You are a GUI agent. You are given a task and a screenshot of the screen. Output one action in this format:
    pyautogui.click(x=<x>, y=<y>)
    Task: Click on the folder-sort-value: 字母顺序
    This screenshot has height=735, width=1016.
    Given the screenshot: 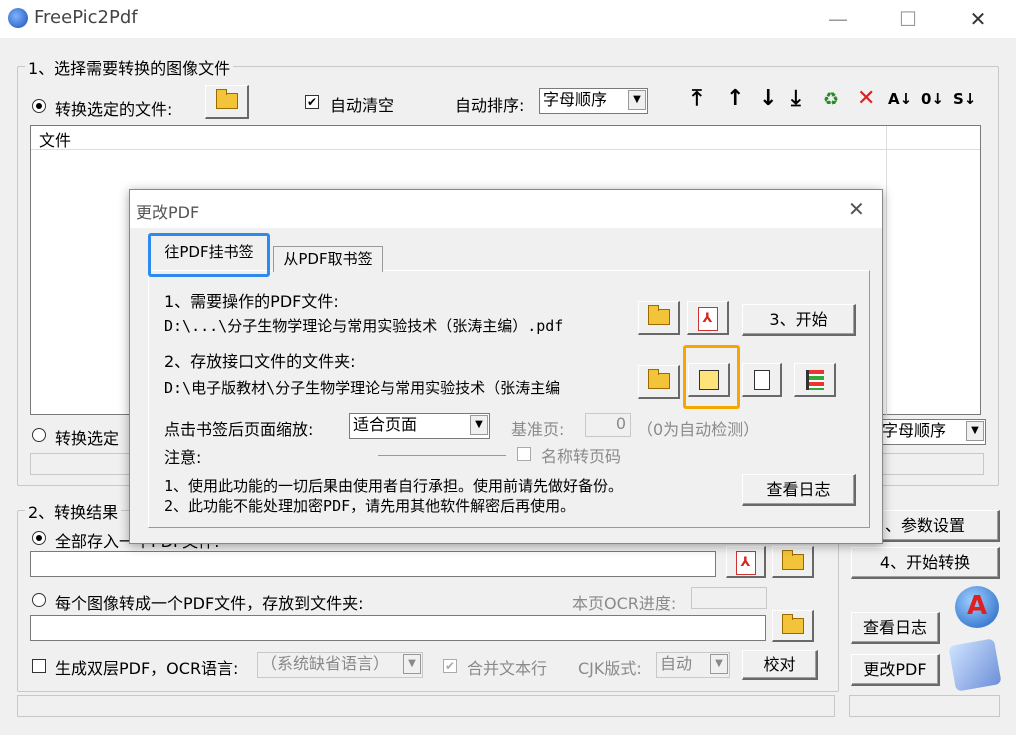 What is the action you would take?
    pyautogui.click(x=914, y=430)
    